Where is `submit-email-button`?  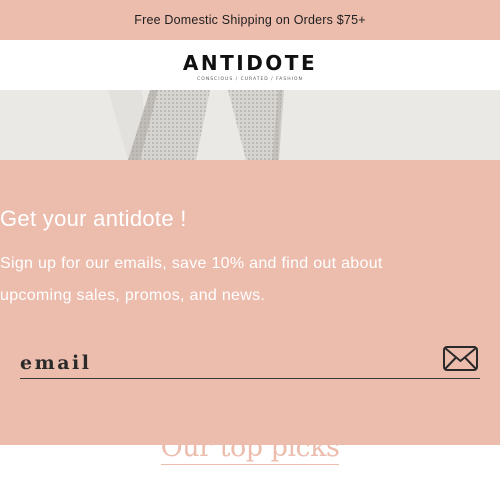
submit-email-button is located at coordinates (461, 359).